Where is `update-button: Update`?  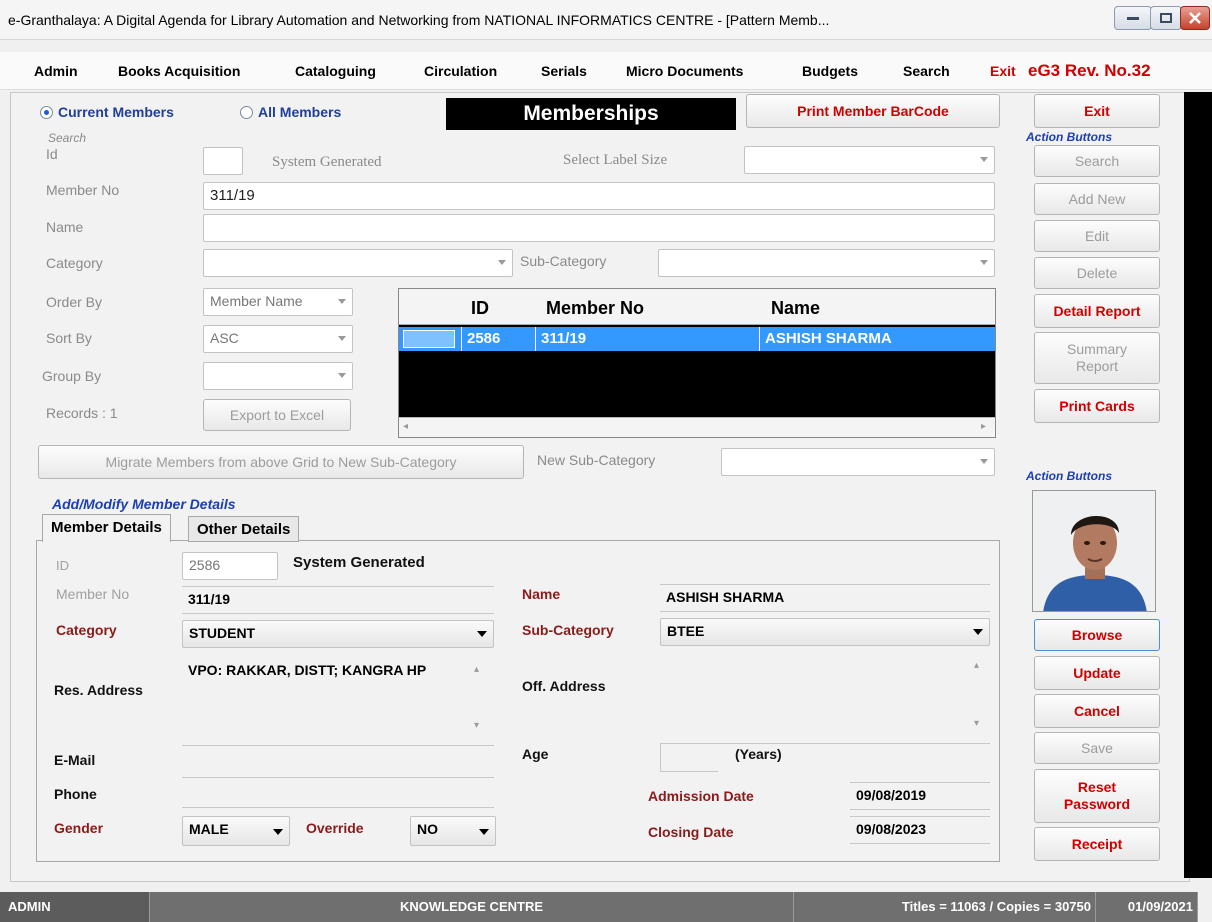
update-button: Update is located at coordinates (1097, 673).